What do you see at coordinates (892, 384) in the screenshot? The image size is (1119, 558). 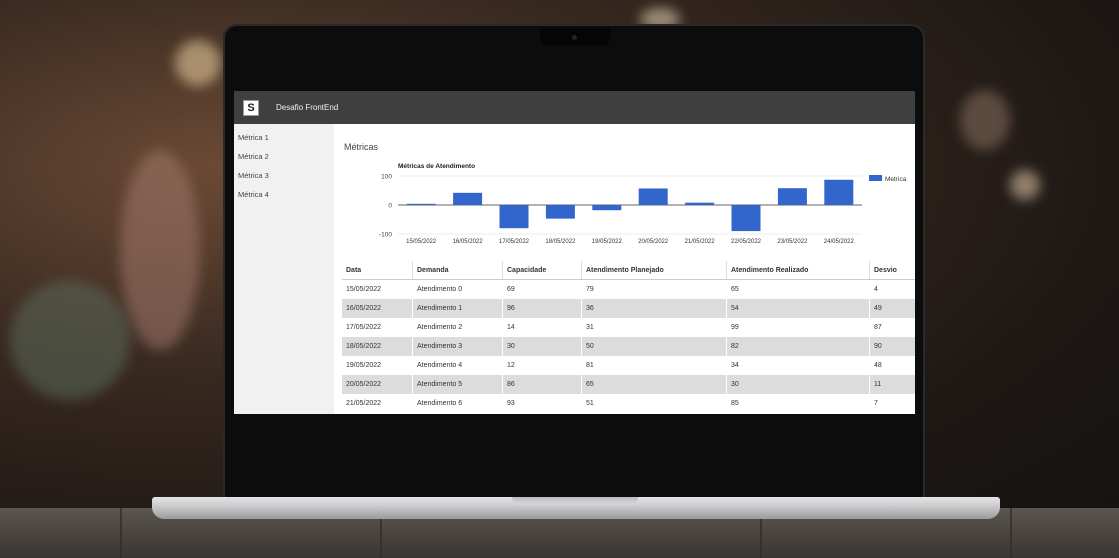 I see `table-cell: 11` at bounding box center [892, 384].